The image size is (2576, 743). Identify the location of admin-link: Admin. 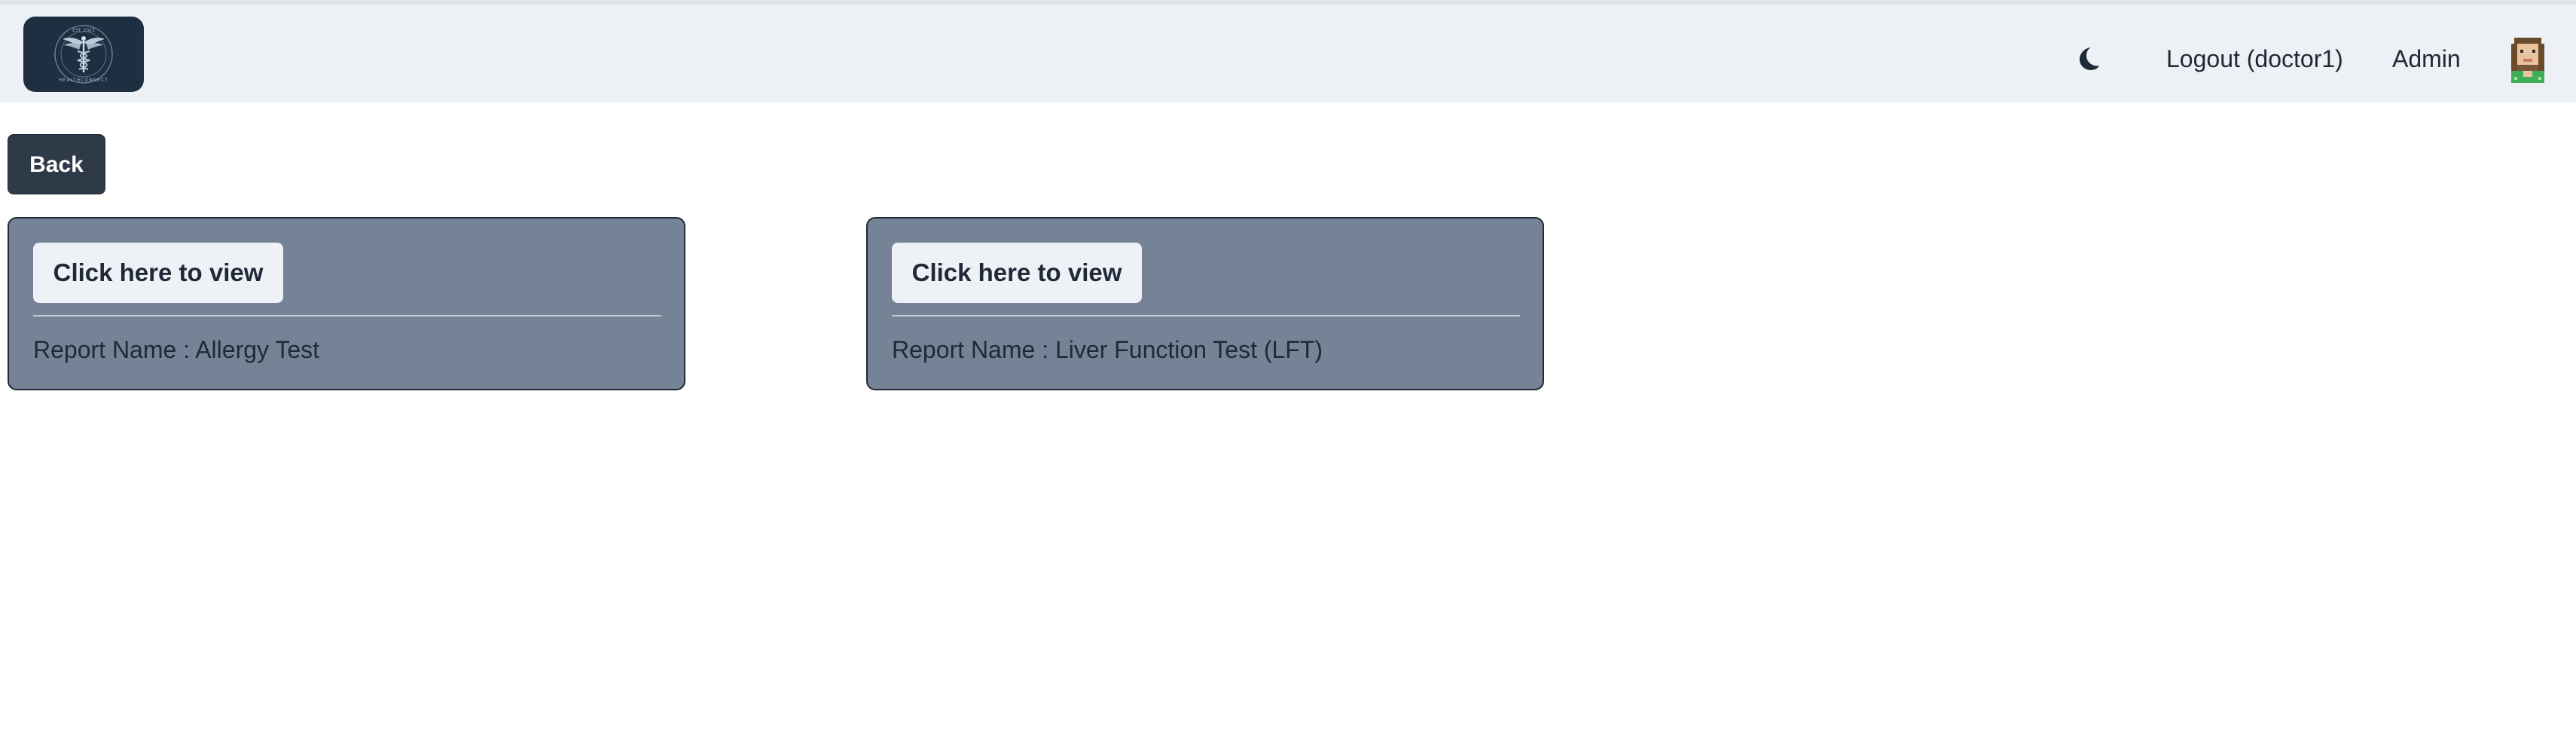
(2427, 59).